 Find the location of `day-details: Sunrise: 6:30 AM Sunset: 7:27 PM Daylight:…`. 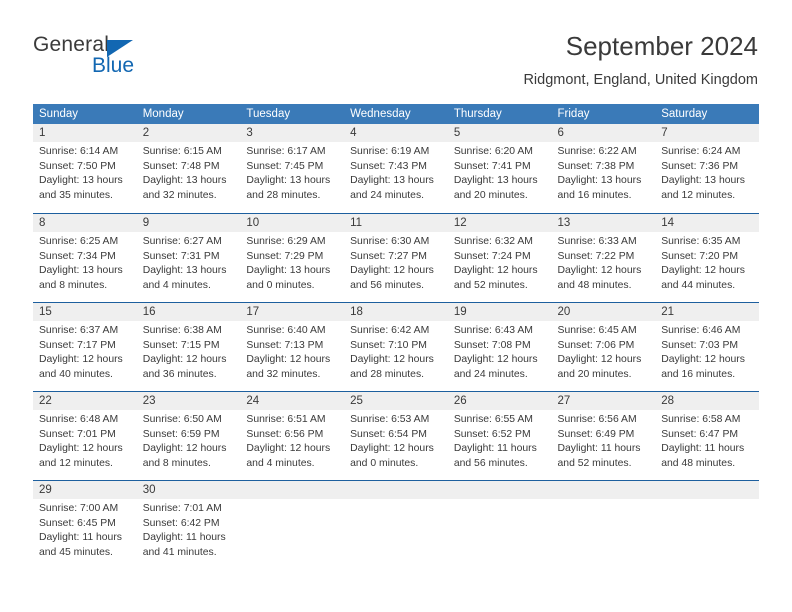

day-details: Sunrise: 6:30 AM Sunset: 7:27 PM Daylight:… is located at coordinates (396, 262).